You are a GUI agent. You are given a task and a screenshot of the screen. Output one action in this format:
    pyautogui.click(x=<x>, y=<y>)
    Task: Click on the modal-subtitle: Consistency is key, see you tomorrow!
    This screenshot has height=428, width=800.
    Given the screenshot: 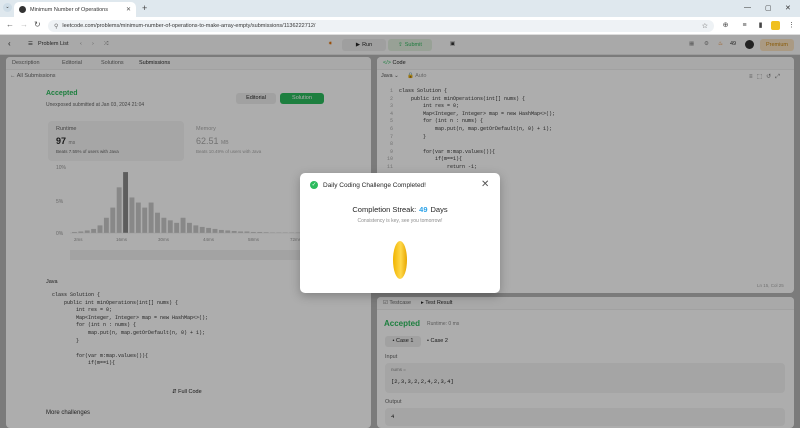 What is the action you would take?
    pyautogui.click(x=400, y=221)
    